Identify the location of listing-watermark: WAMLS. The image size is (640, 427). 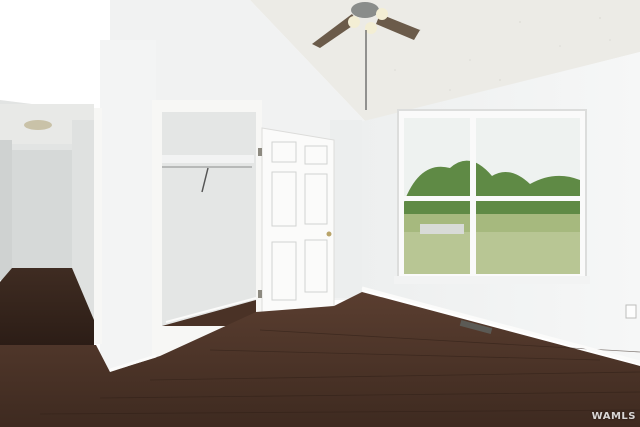
(613, 416).